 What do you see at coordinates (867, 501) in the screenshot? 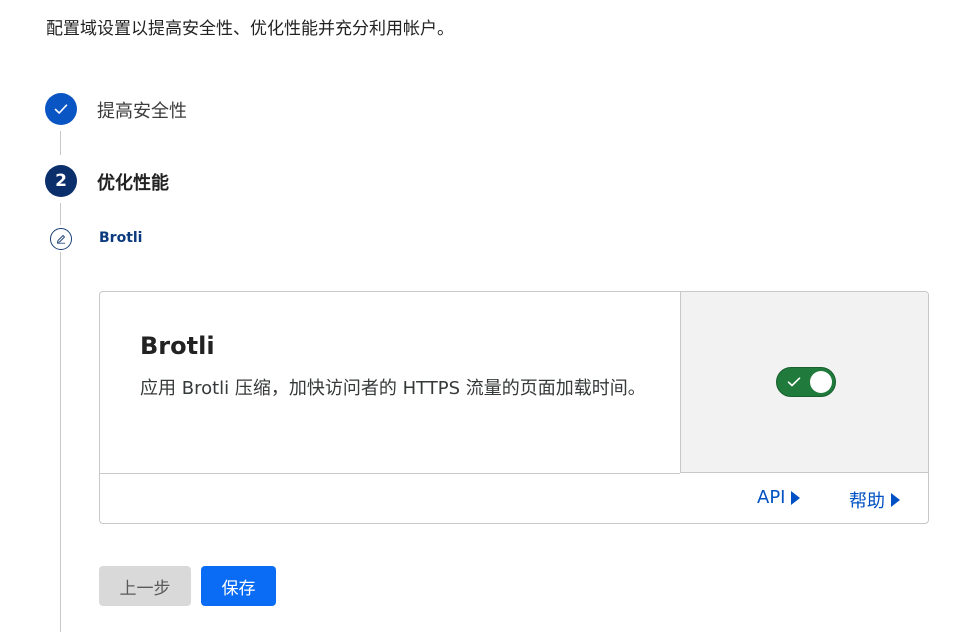
I see `help-link-label: 帮助` at bounding box center [867, 501].